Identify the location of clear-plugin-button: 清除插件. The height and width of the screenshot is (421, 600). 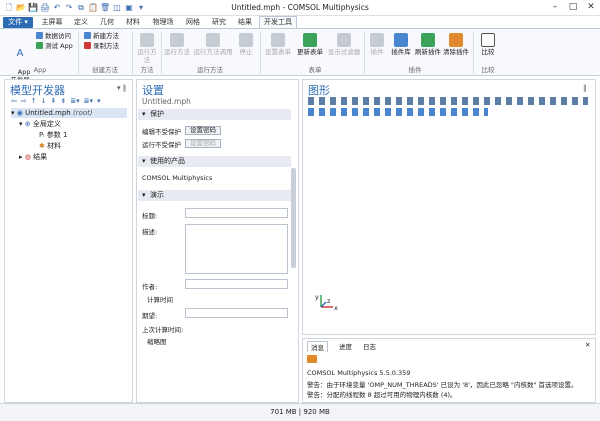
(456, 44).